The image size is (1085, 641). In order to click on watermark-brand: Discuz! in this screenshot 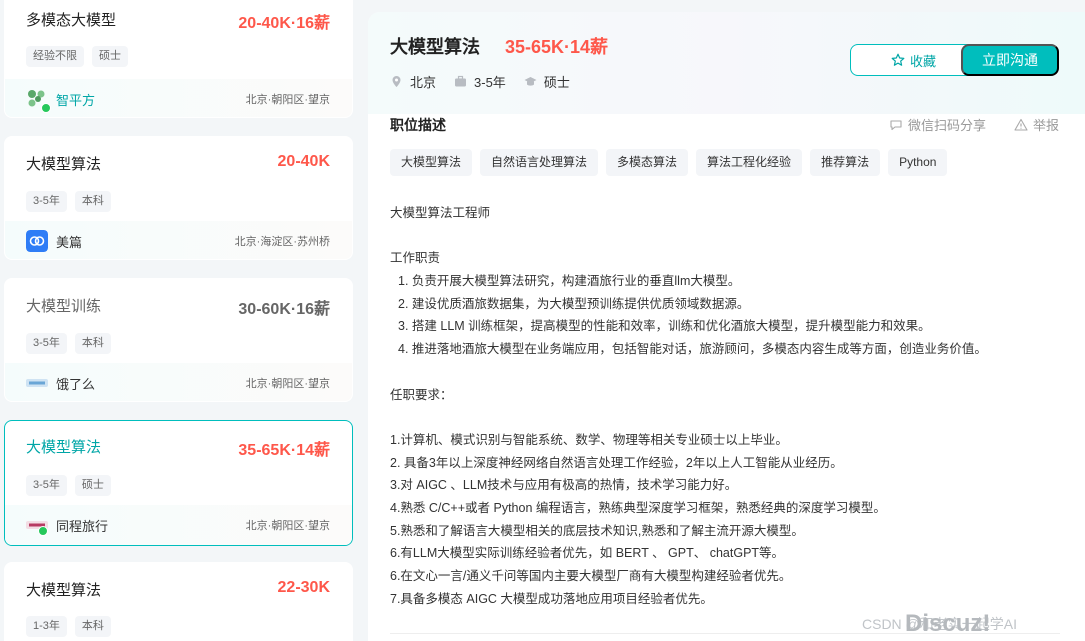, I will do `click(948, 623)`.